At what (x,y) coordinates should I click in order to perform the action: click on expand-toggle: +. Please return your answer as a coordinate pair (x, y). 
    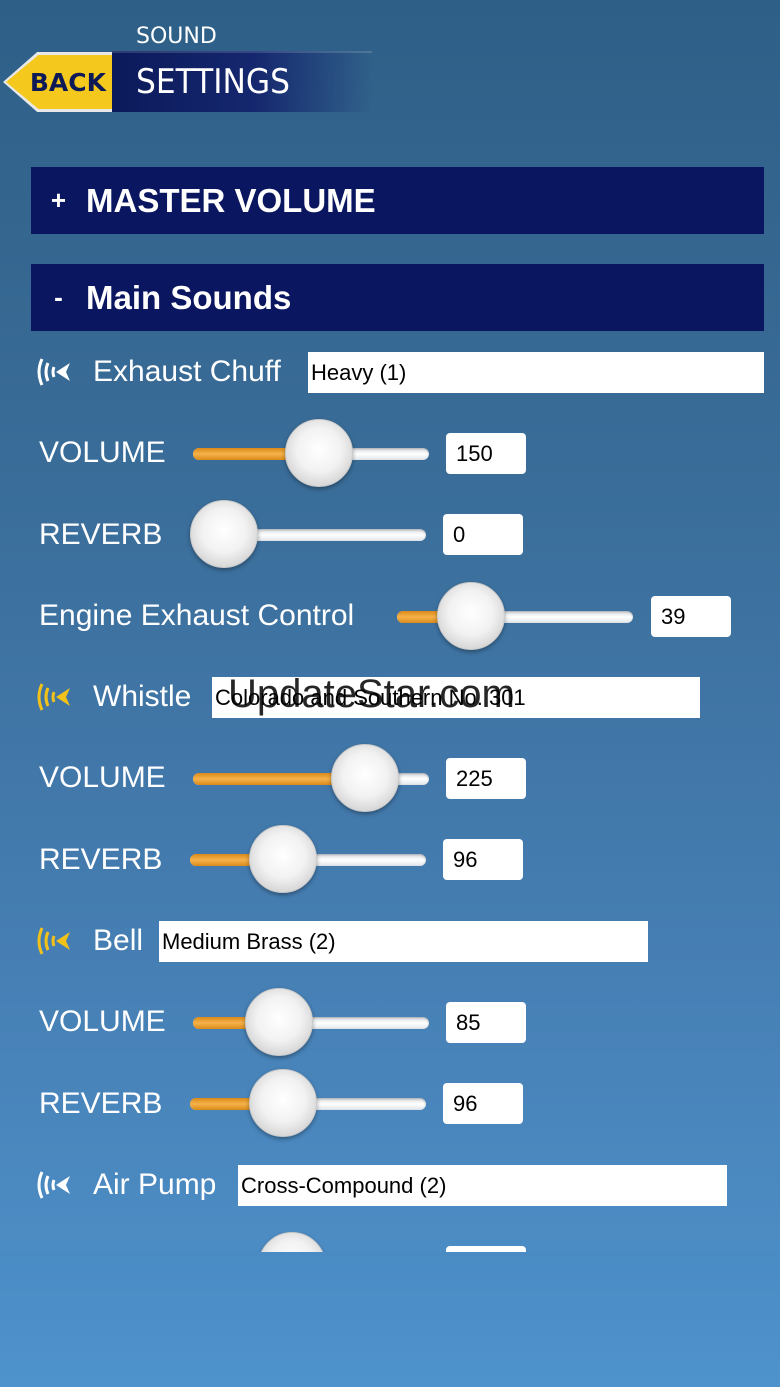
    Looking at the image, I should click on (58, 200).